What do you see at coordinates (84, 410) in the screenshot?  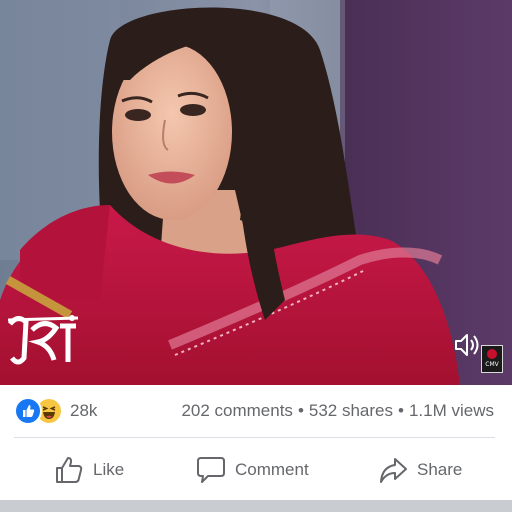 I see `reaction-count: 28k` at bounding box center [84, 410].